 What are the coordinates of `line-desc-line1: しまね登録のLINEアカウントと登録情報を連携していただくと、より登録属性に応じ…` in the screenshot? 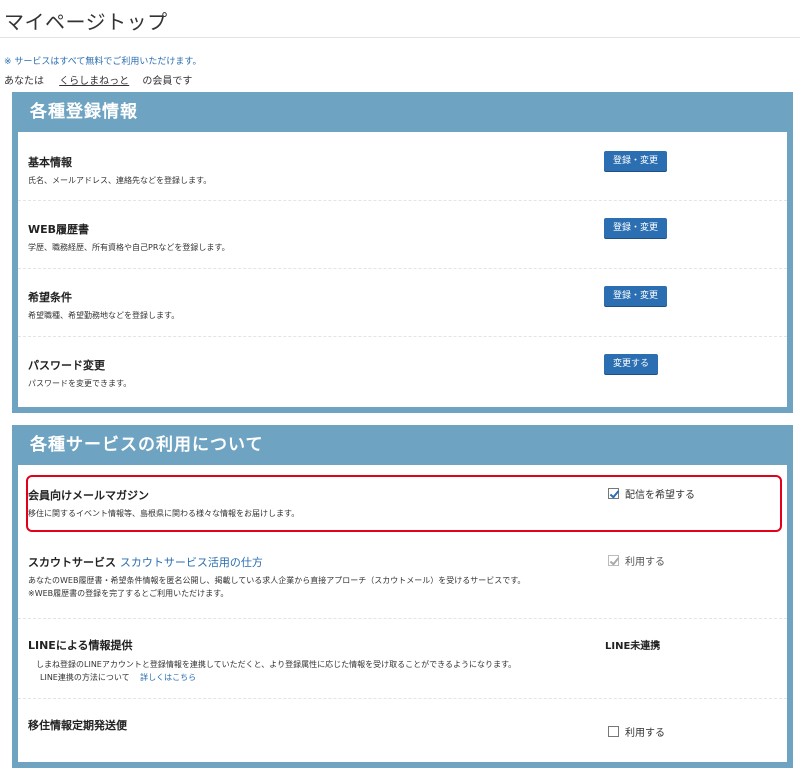 It's located at (276, 664).